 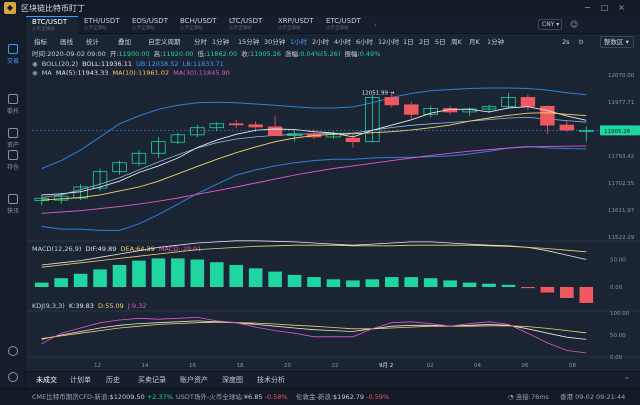 I want to click on price-tick-label: 12070.00, so click(x=621, y=76).